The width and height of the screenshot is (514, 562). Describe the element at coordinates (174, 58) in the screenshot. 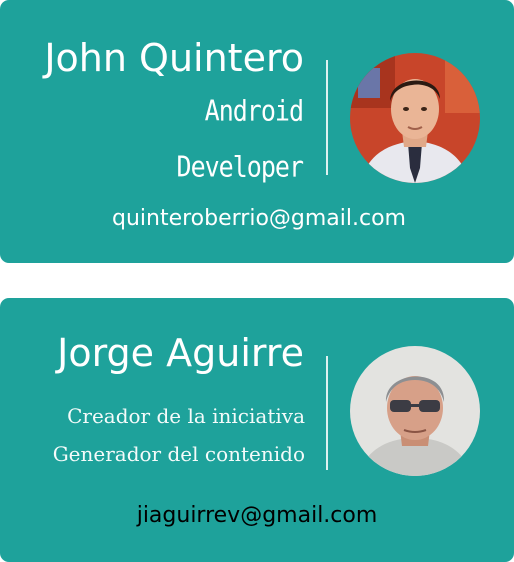

I see `profile-name: John Quintero` at that location.